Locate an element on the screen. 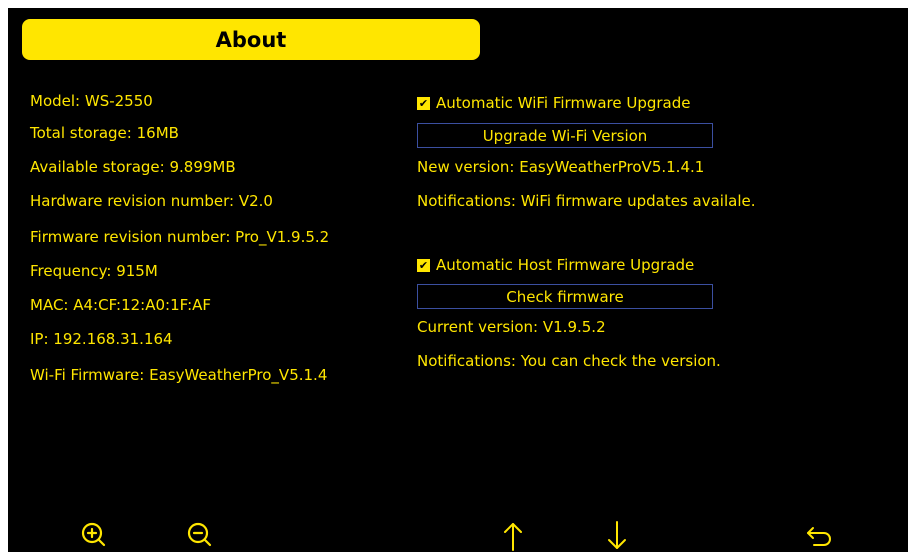 Image resolution: width=914 pixels, height=552 pixels. title-bar: About is located at coordinates (251, 39).